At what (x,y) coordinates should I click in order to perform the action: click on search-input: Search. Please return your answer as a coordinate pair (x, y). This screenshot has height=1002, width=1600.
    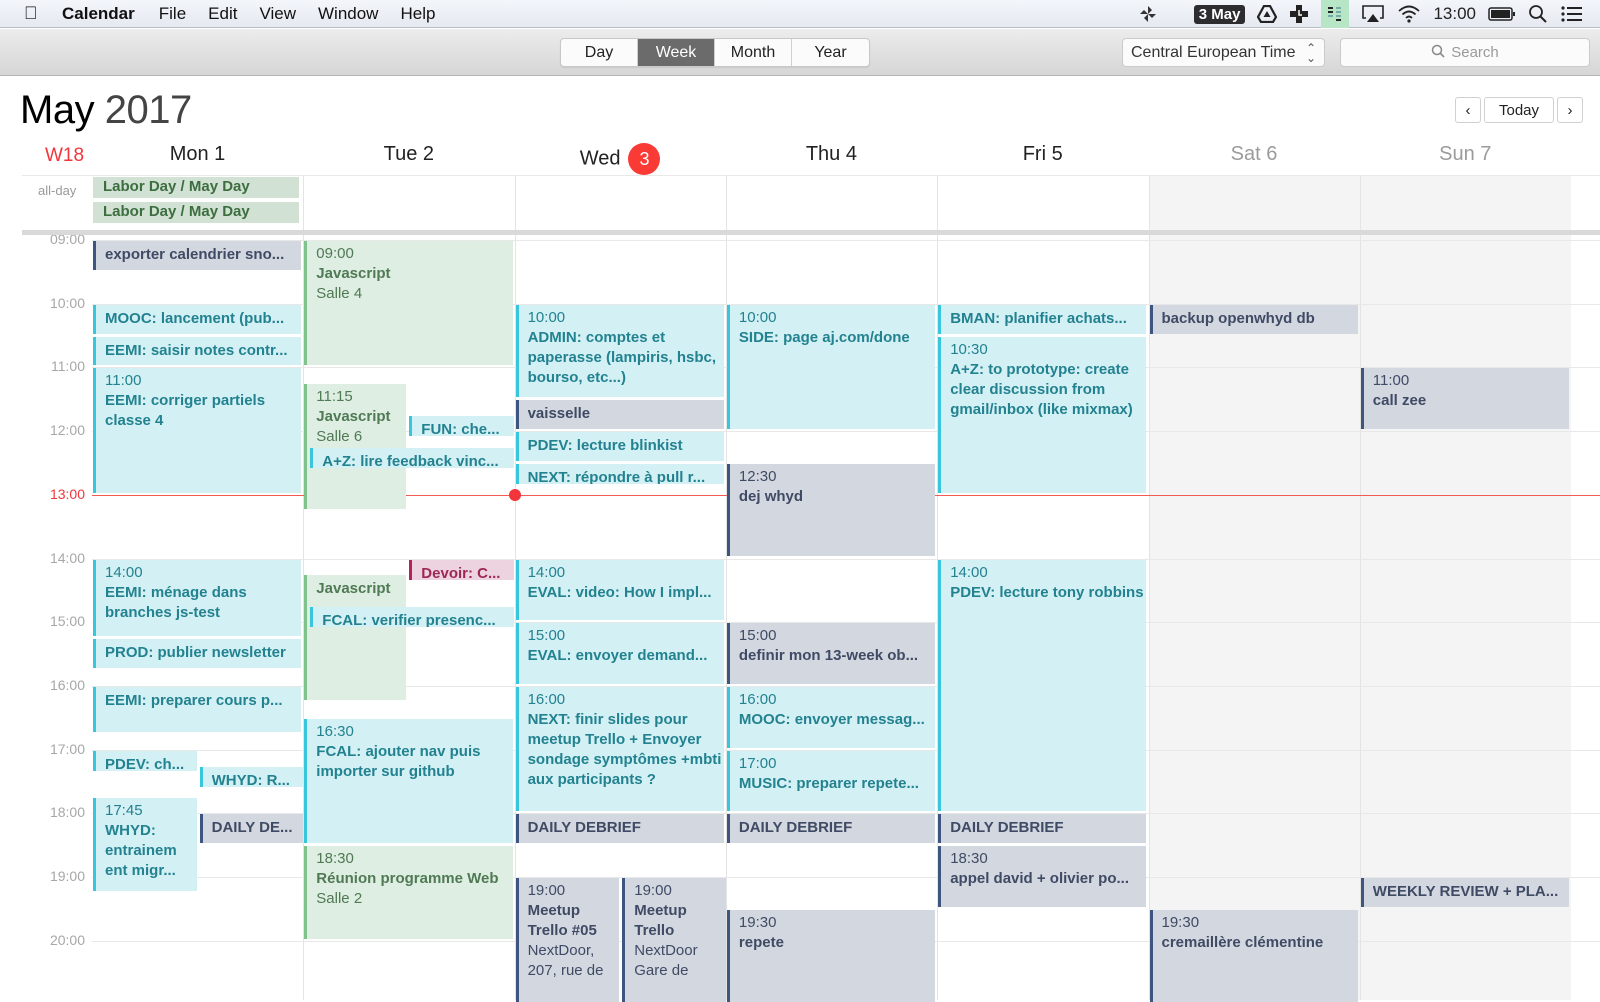
    Looking at the image, I should click on (1465, 52).